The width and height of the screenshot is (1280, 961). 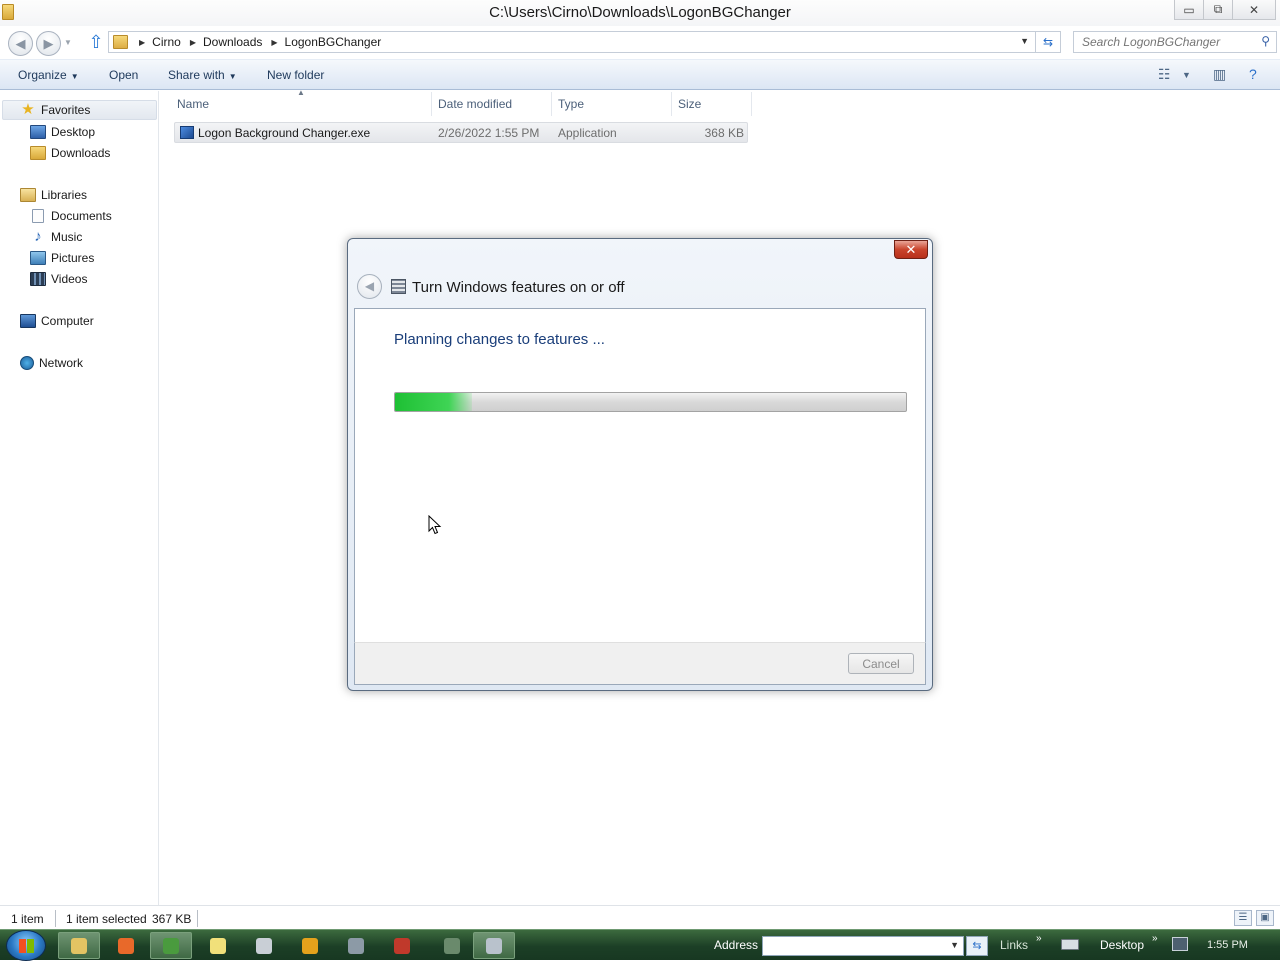 I want to click on media-icon, so click(x=310, y=945).